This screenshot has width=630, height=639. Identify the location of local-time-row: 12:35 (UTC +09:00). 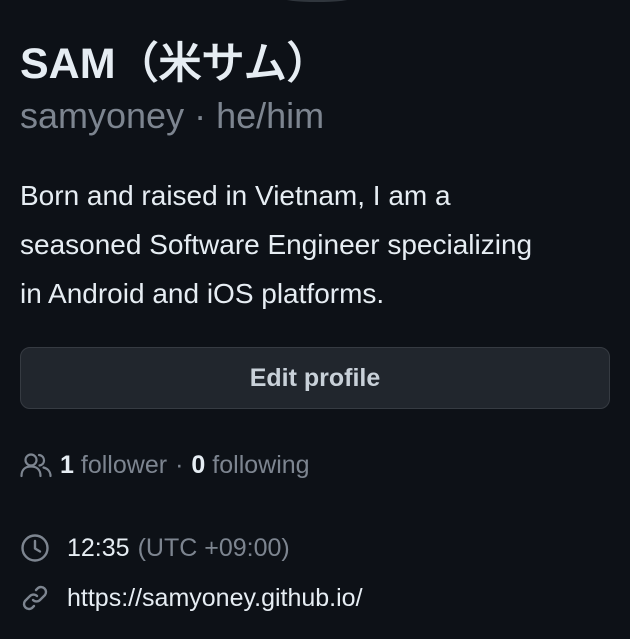
(155, 548).